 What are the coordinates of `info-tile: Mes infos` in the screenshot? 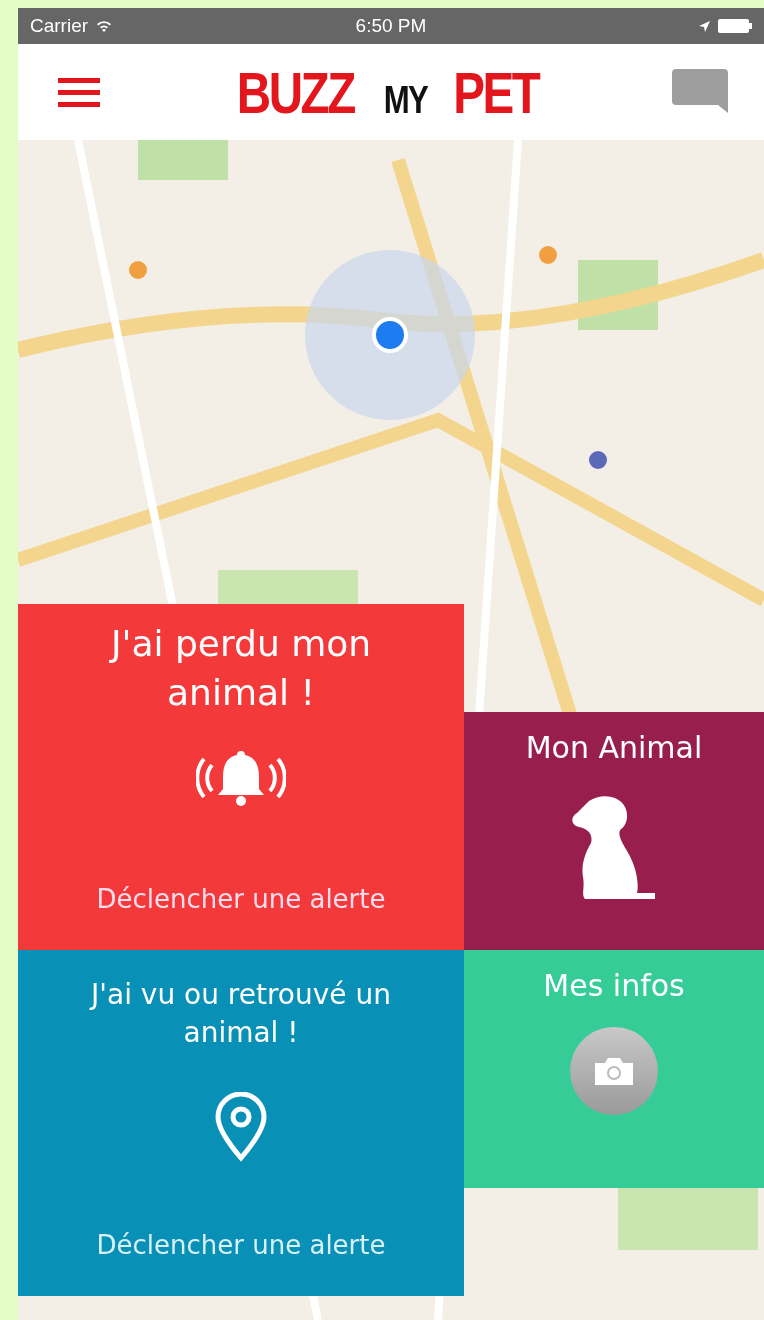 It's located at (614, 1069).